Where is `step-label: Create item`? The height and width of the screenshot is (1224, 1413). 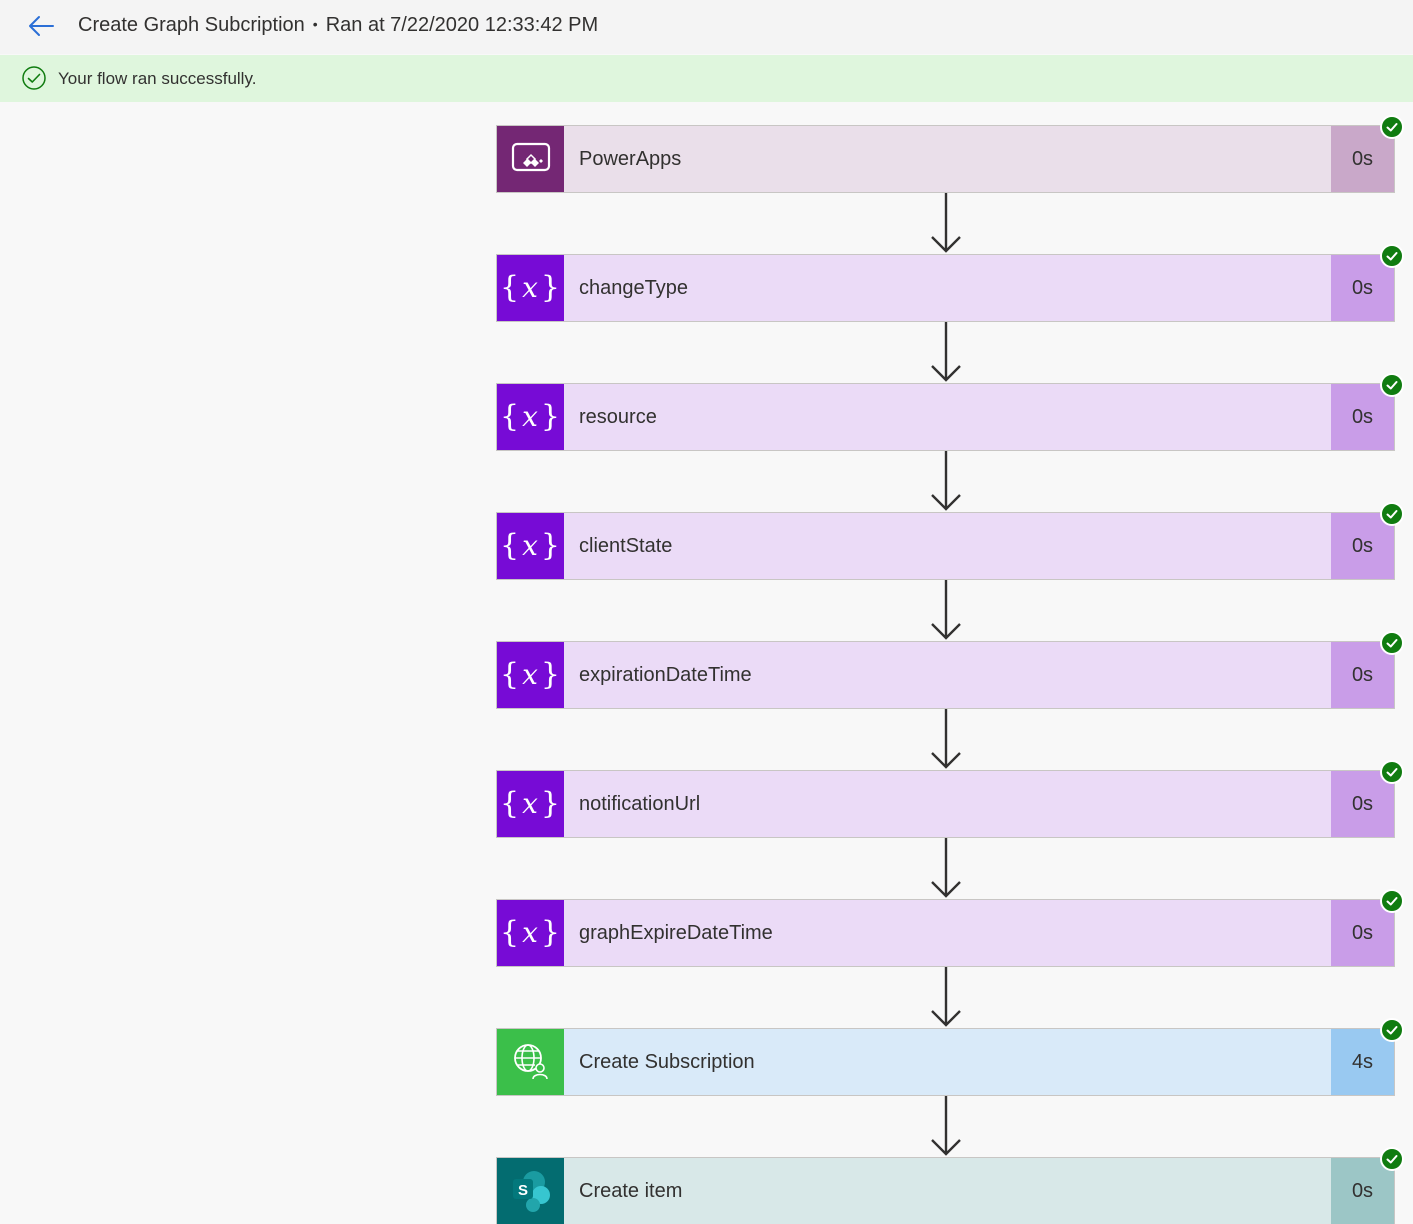
step-label: Create item is located at coordinates (631, 1190).